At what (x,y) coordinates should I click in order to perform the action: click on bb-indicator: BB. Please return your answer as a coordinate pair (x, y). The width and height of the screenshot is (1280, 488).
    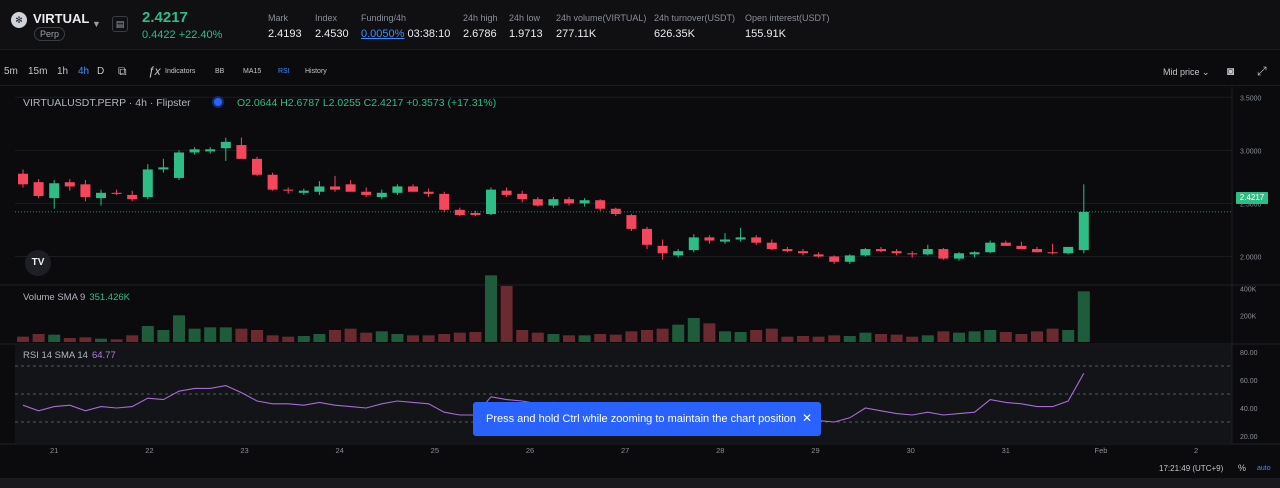
    Looking at the image, I should click on (219, 71).